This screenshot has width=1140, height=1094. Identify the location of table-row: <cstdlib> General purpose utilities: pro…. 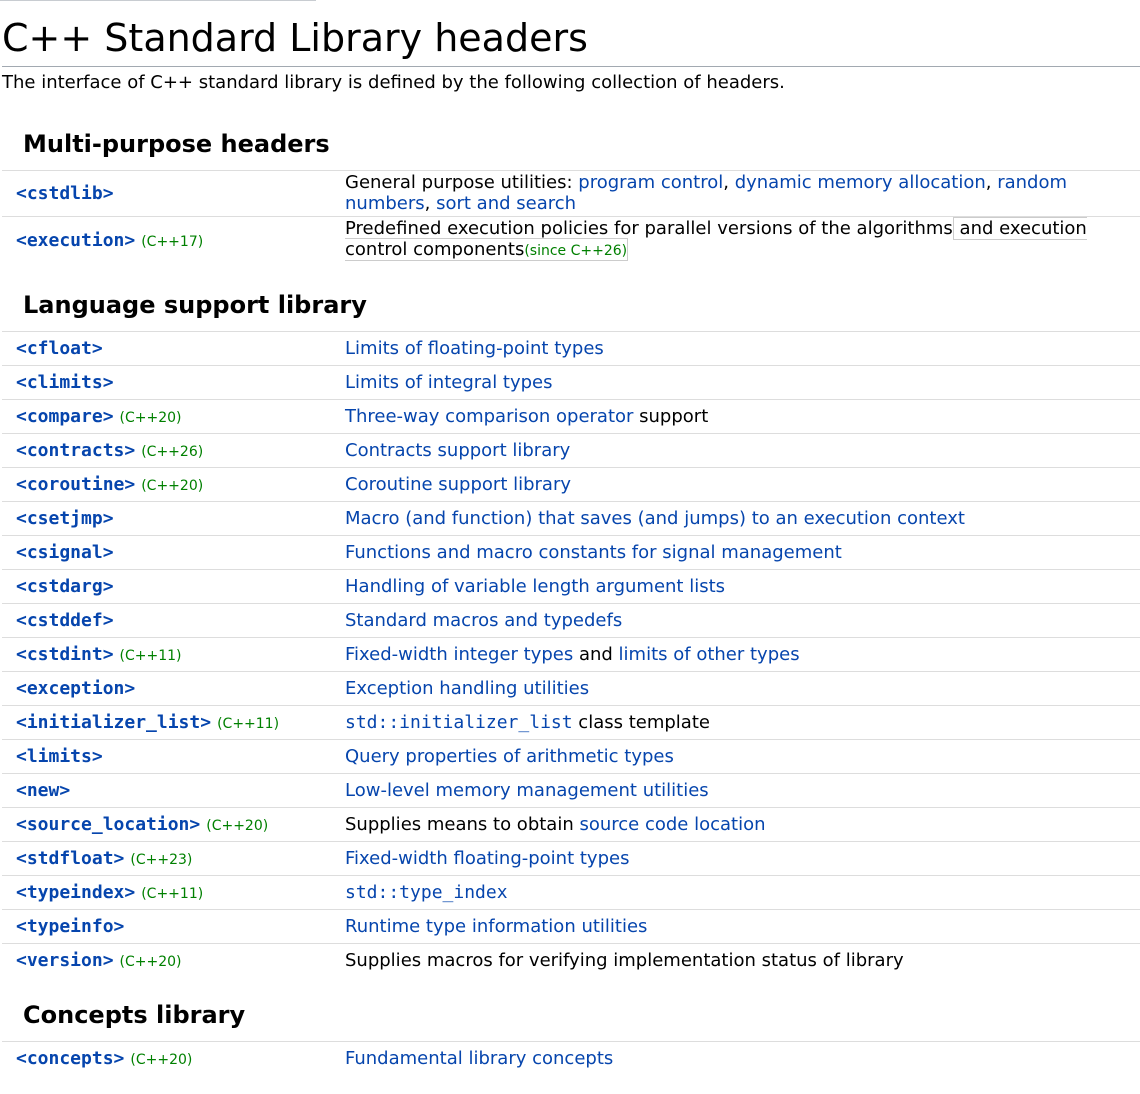
(571, 193).